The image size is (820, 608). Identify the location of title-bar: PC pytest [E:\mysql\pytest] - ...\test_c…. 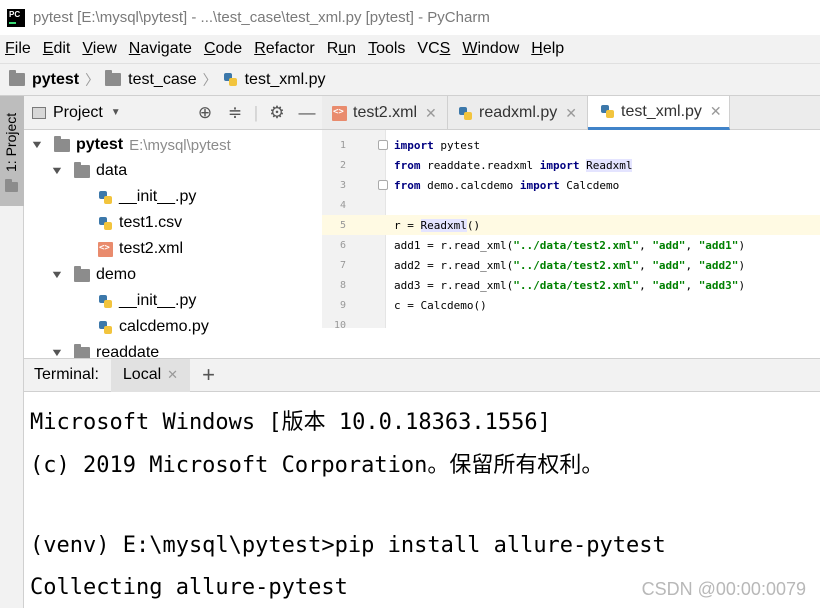
(410, 17).